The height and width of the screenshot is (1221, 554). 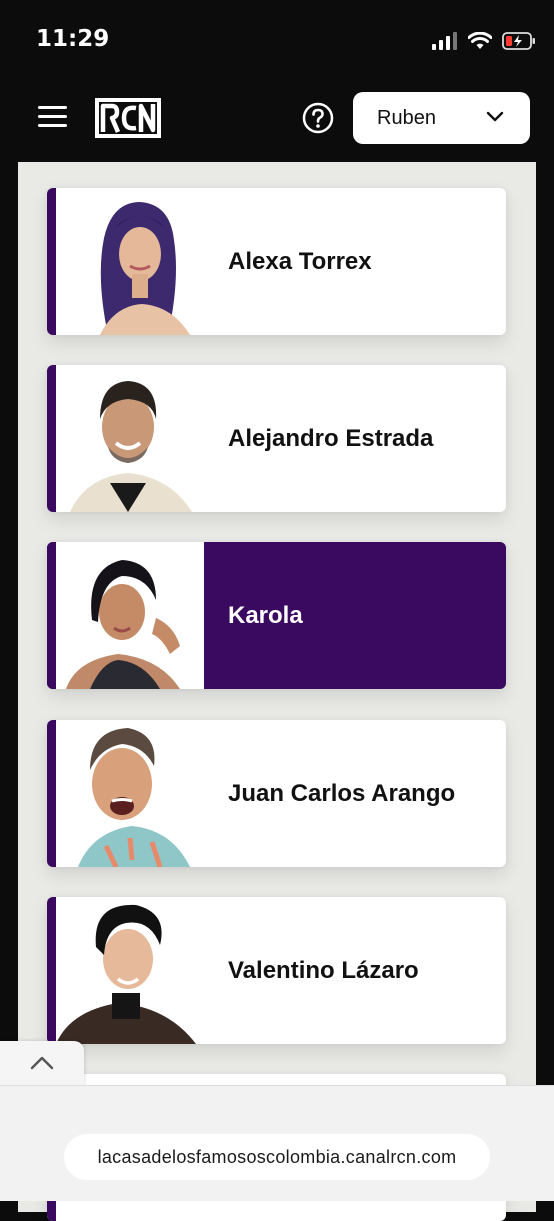 I want to click on contestant-card: Alexa Torrex, so click(x=276, y=261).